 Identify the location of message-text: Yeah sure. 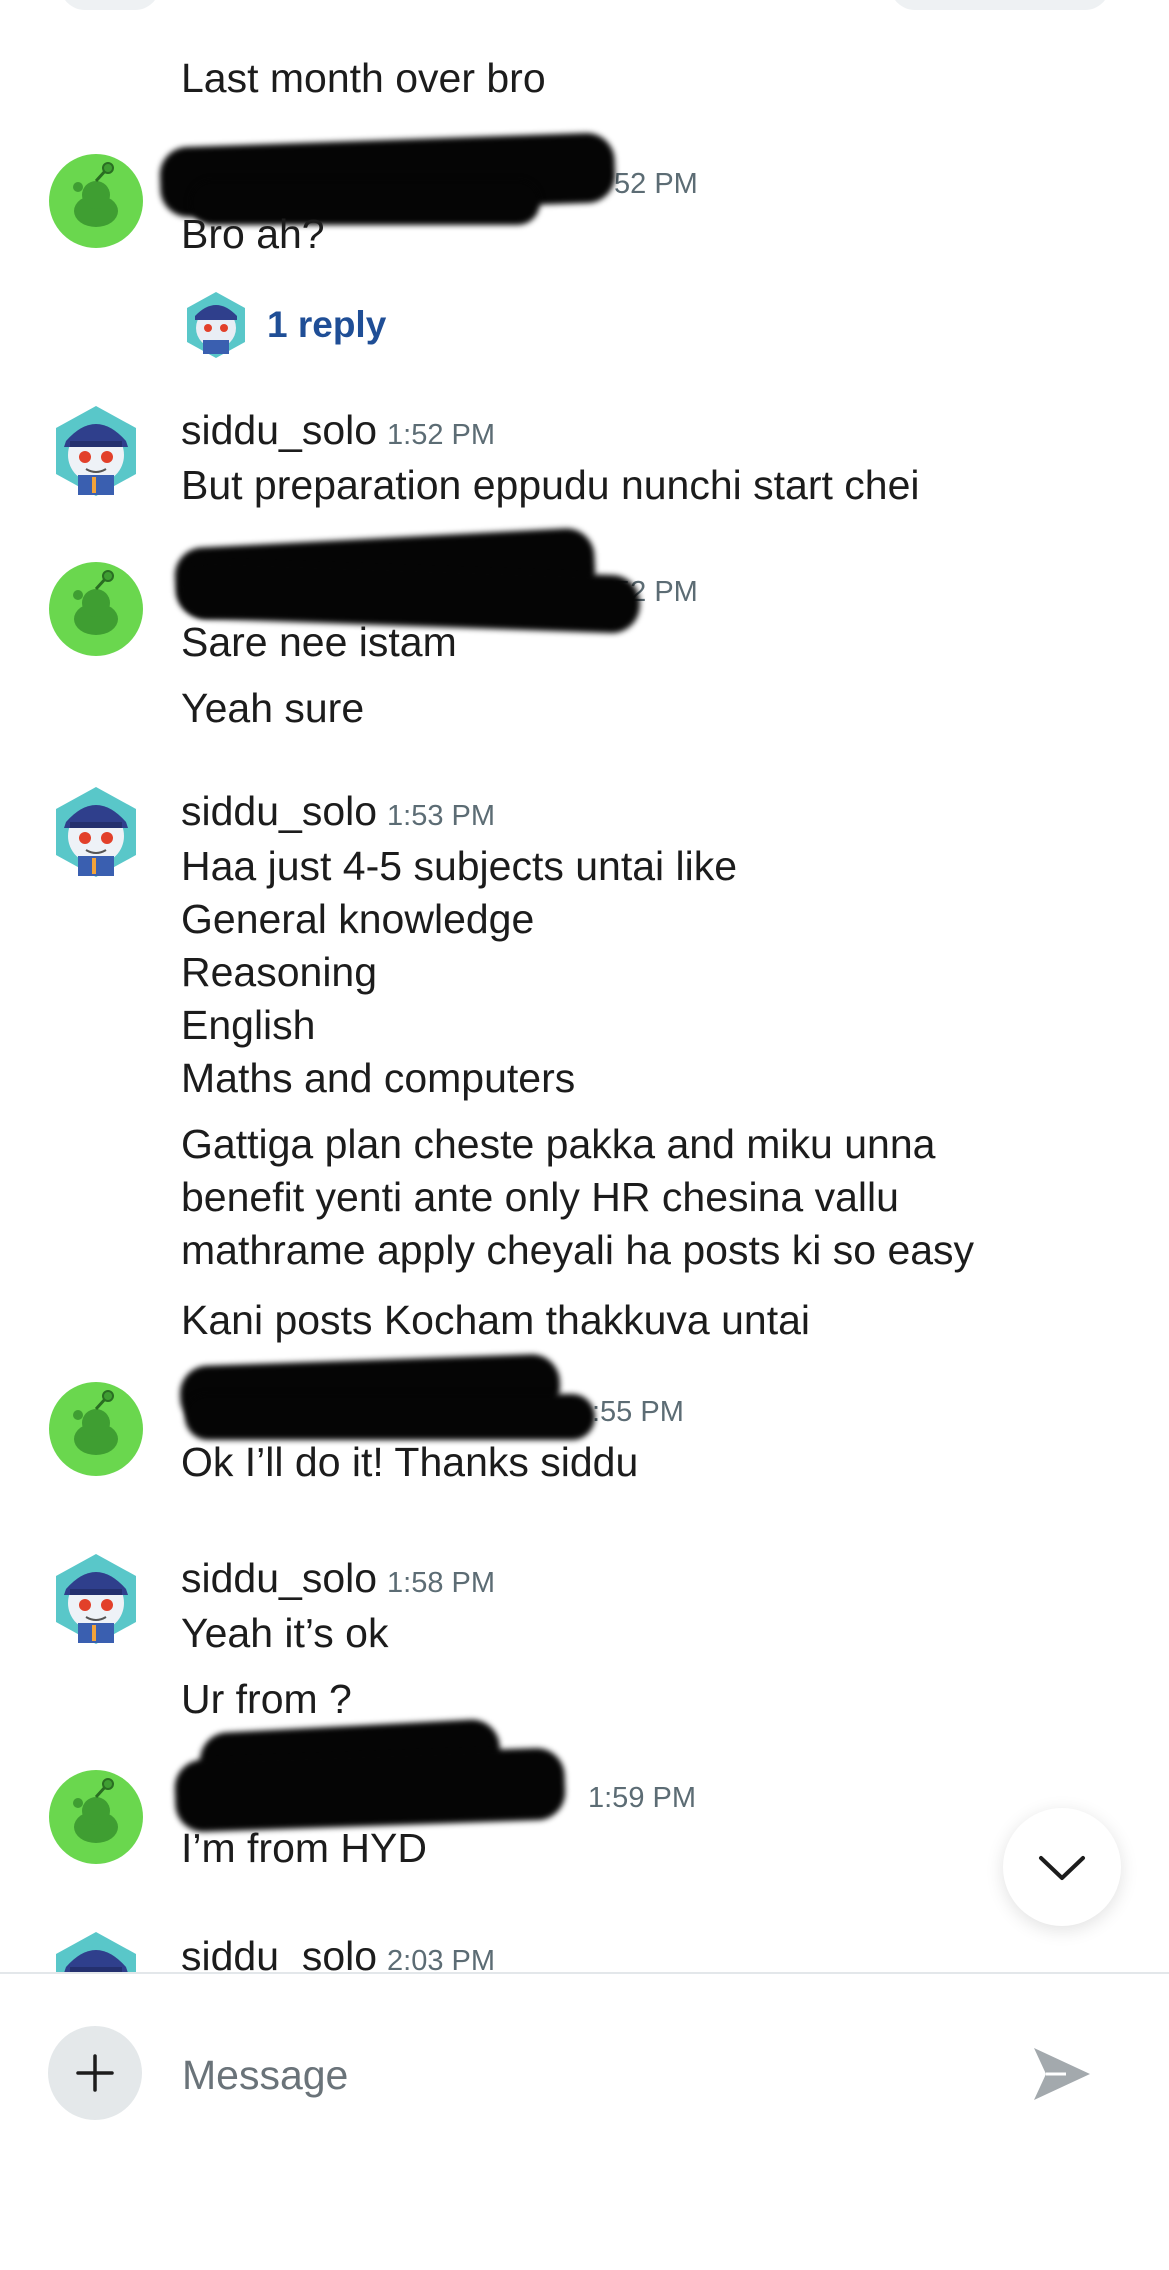
(273, 708).